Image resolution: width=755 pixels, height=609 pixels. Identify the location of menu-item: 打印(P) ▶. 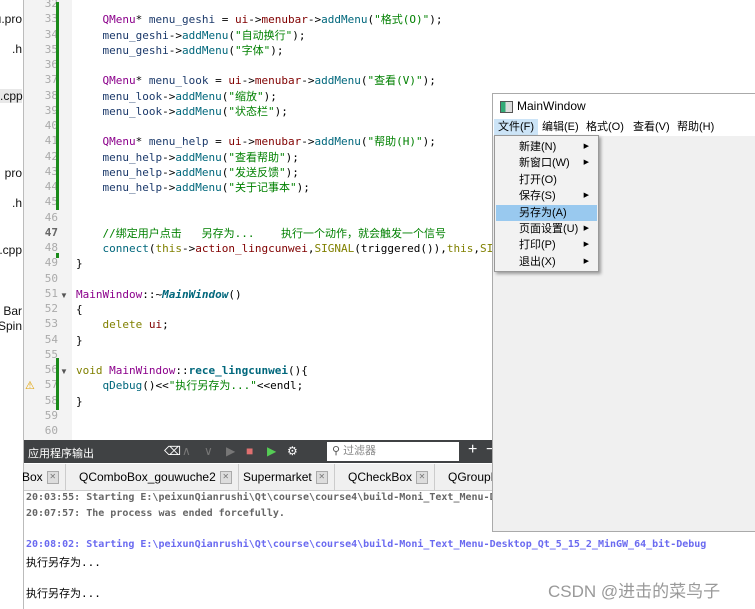
(546, 245).